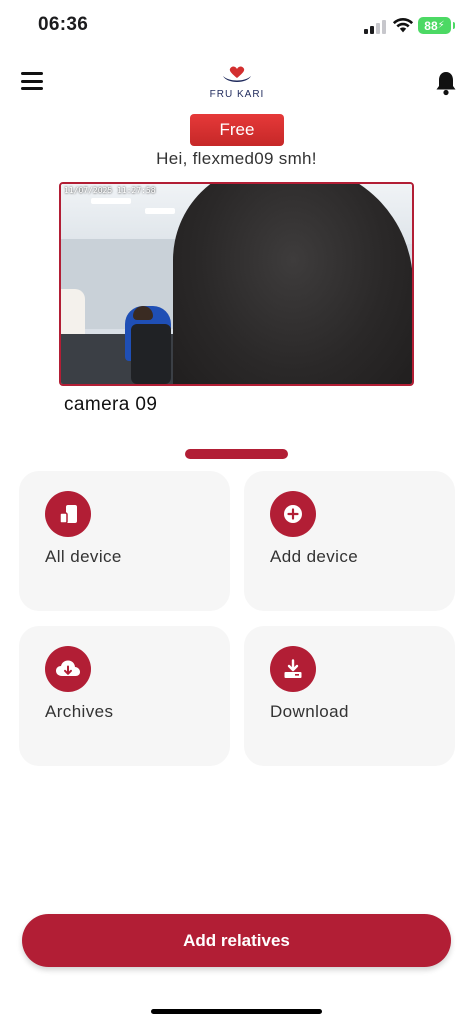 The height and width of the screenshot is (1024, 473). I want to click on wifi-icon, so click(403, 25).